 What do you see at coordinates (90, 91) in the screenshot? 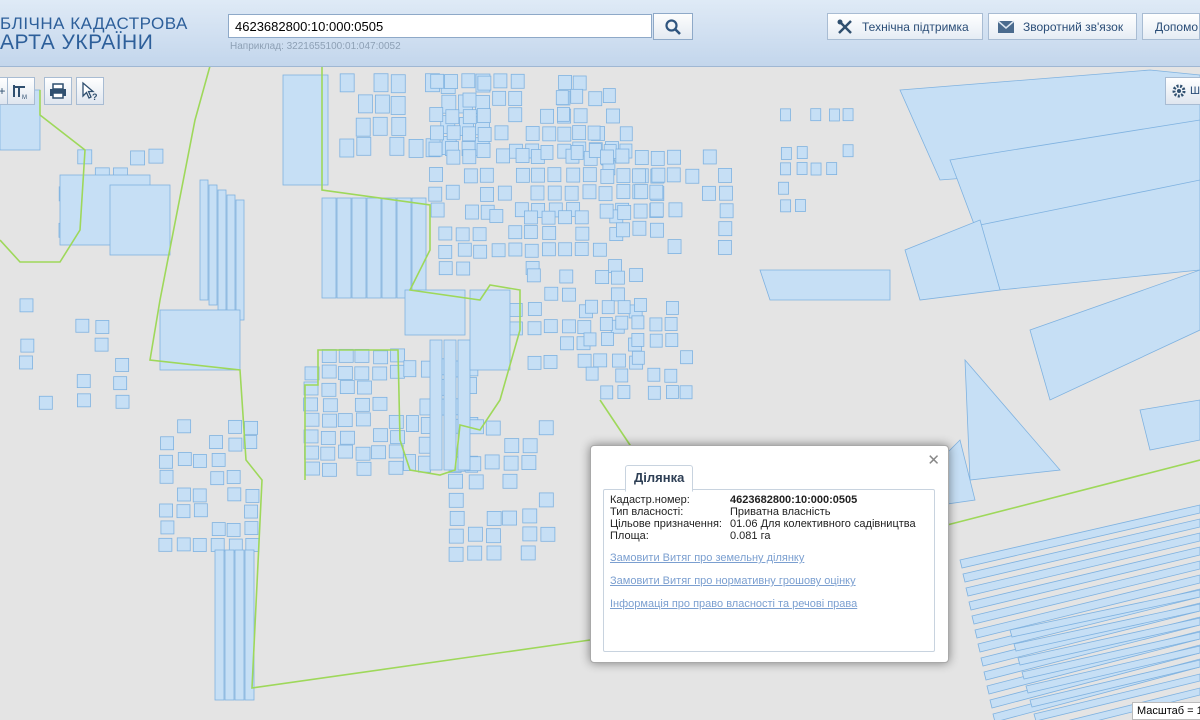
I see `identify-tool-button: ?` at bounding box center [90, 91].